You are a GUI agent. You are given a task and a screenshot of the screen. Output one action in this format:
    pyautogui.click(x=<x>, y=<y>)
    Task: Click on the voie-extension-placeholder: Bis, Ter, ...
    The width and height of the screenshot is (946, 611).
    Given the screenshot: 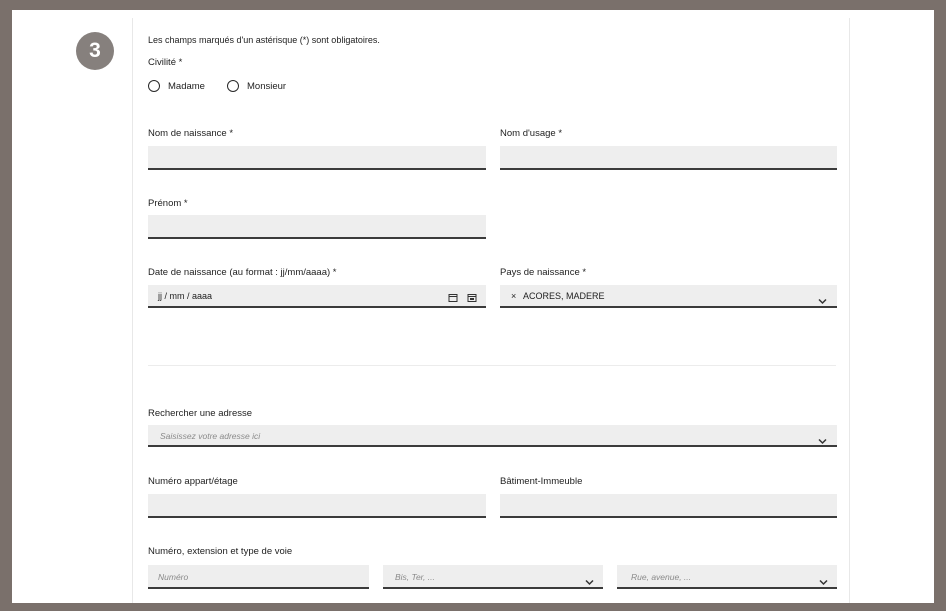 What is the action you would take?
    pyautogui.click(x=415, y=577)
    